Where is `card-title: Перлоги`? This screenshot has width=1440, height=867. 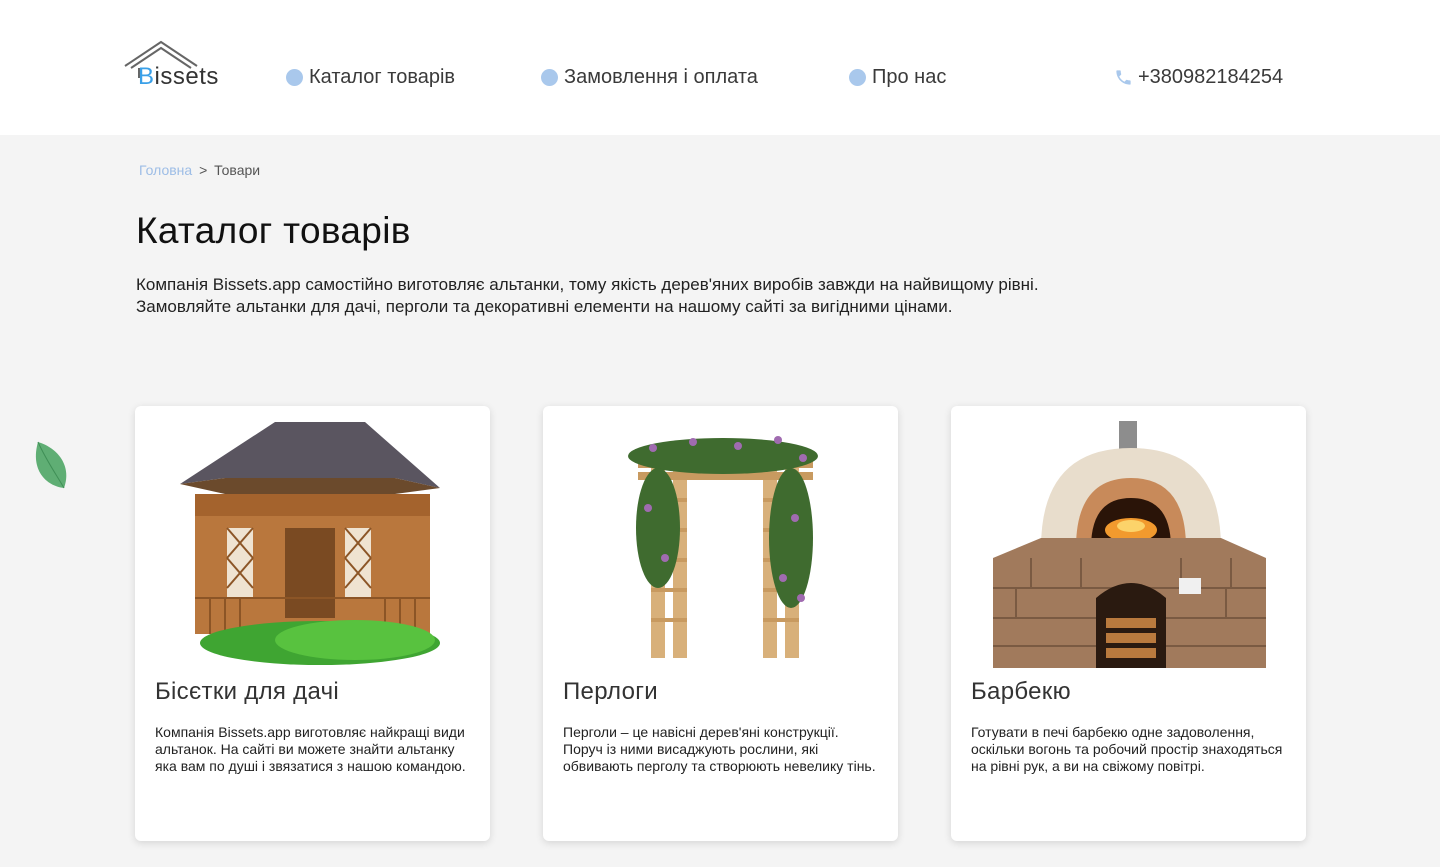
card-title: Перлоги is located at coordinates (611, 691).